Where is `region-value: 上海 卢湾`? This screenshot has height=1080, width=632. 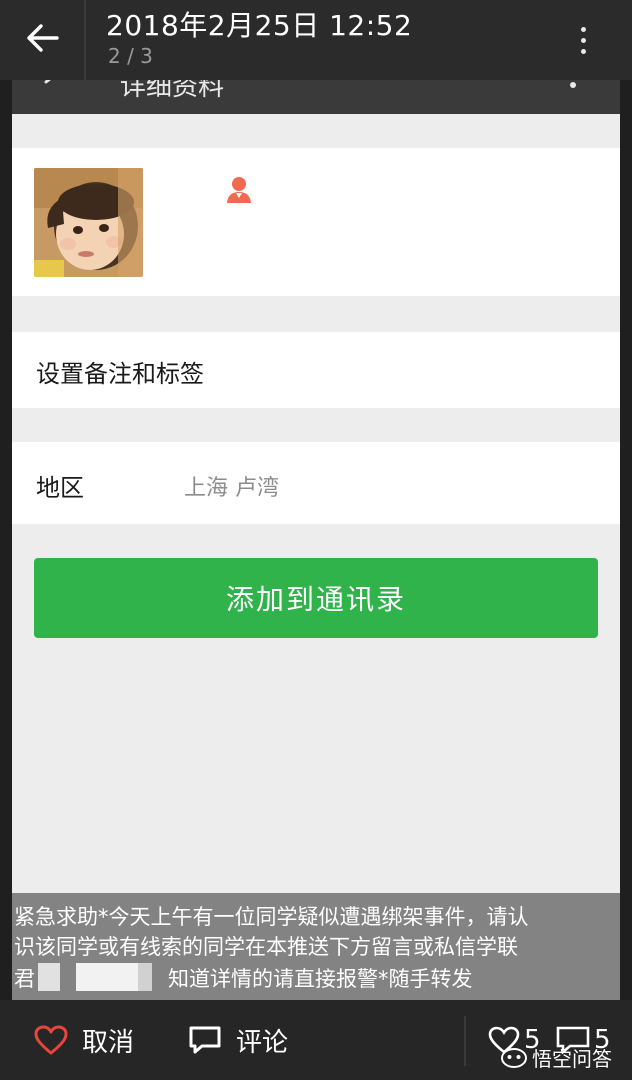
region-value: 上海 卢湾 is located at coordinates (231, 488).